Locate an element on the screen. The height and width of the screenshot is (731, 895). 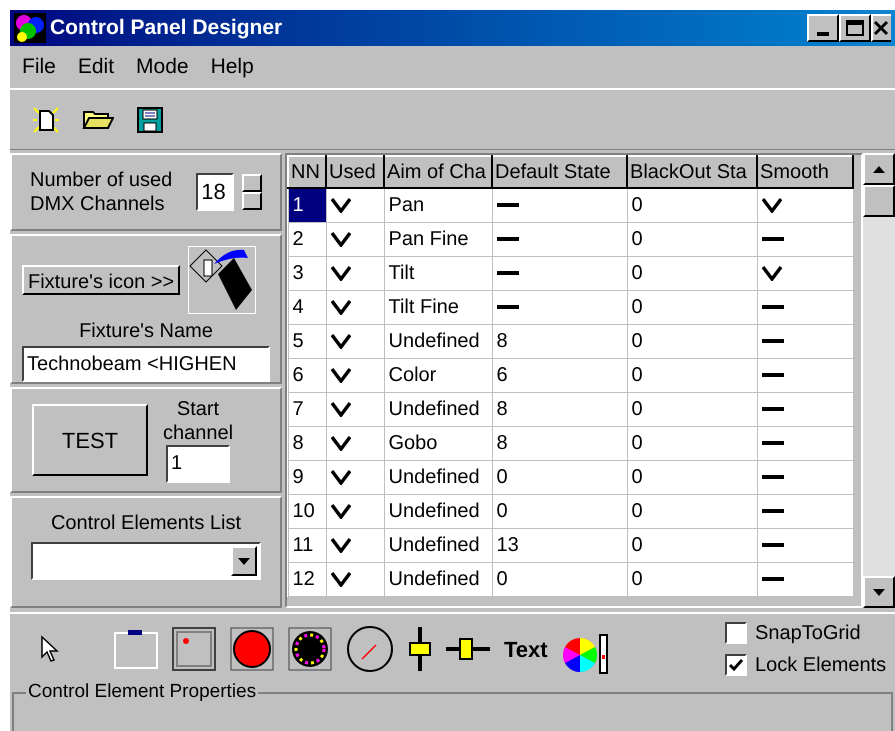
column-header: Smooth is located at coordinates (805, 172).